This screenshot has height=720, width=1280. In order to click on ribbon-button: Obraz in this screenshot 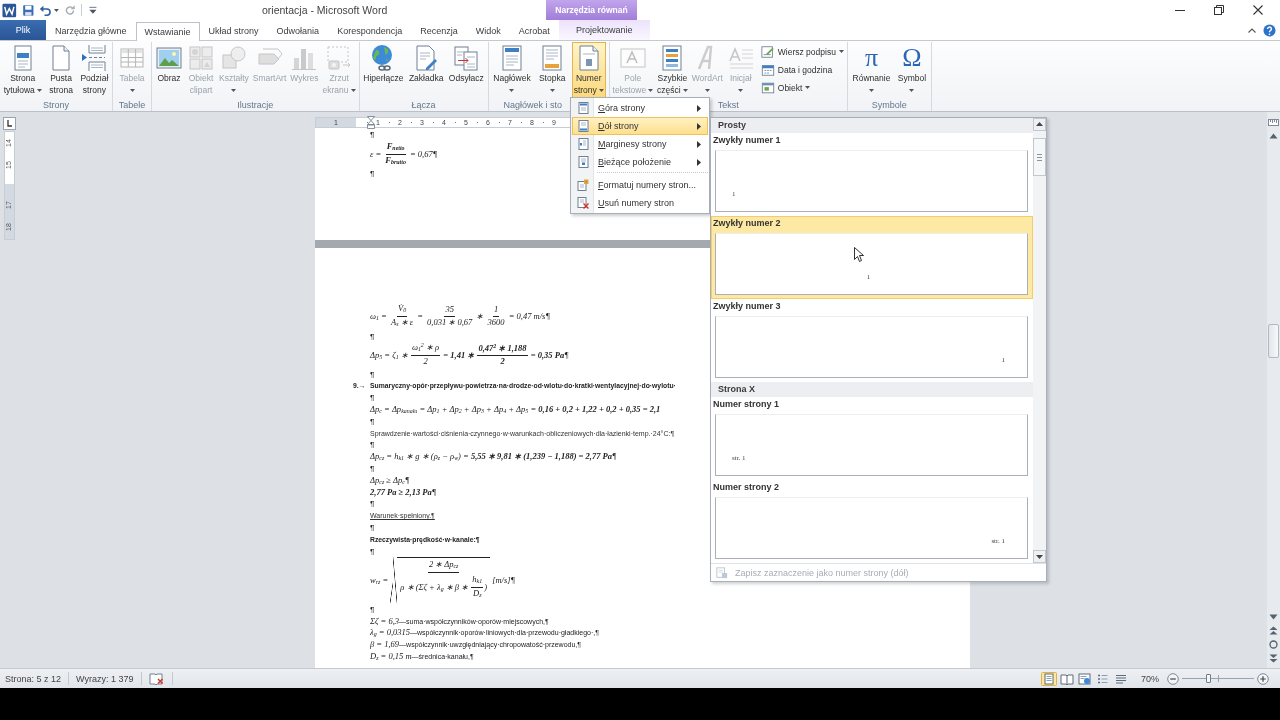, I will do `click(169, 70)`.